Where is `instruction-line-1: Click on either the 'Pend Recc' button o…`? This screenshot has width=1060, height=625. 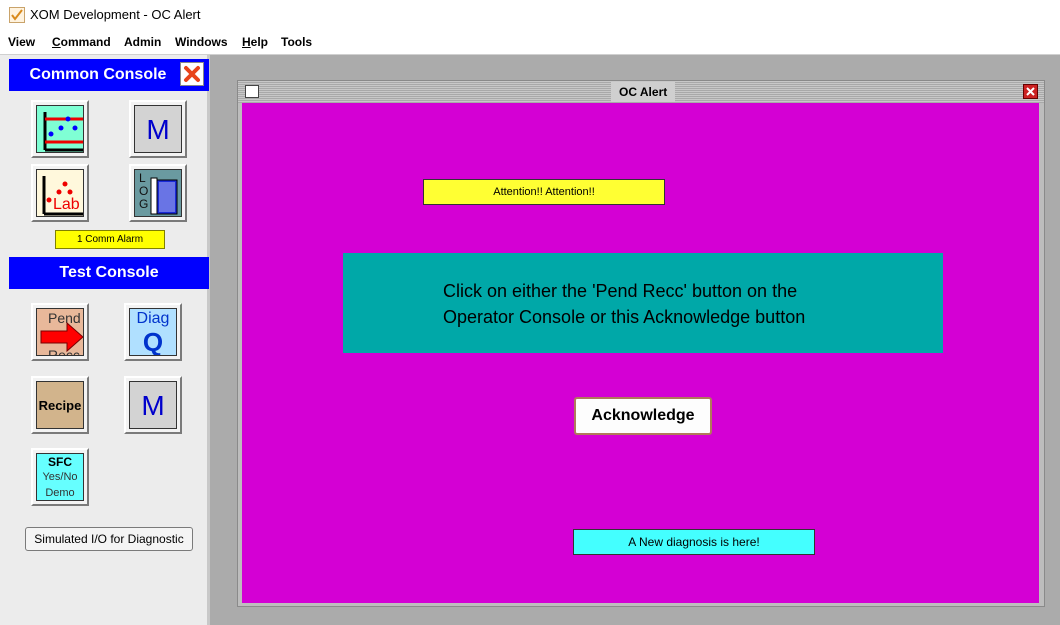 instruction-line-1: Click on either the 'Pend Recc' button o… is located at coordinates (620, 291).